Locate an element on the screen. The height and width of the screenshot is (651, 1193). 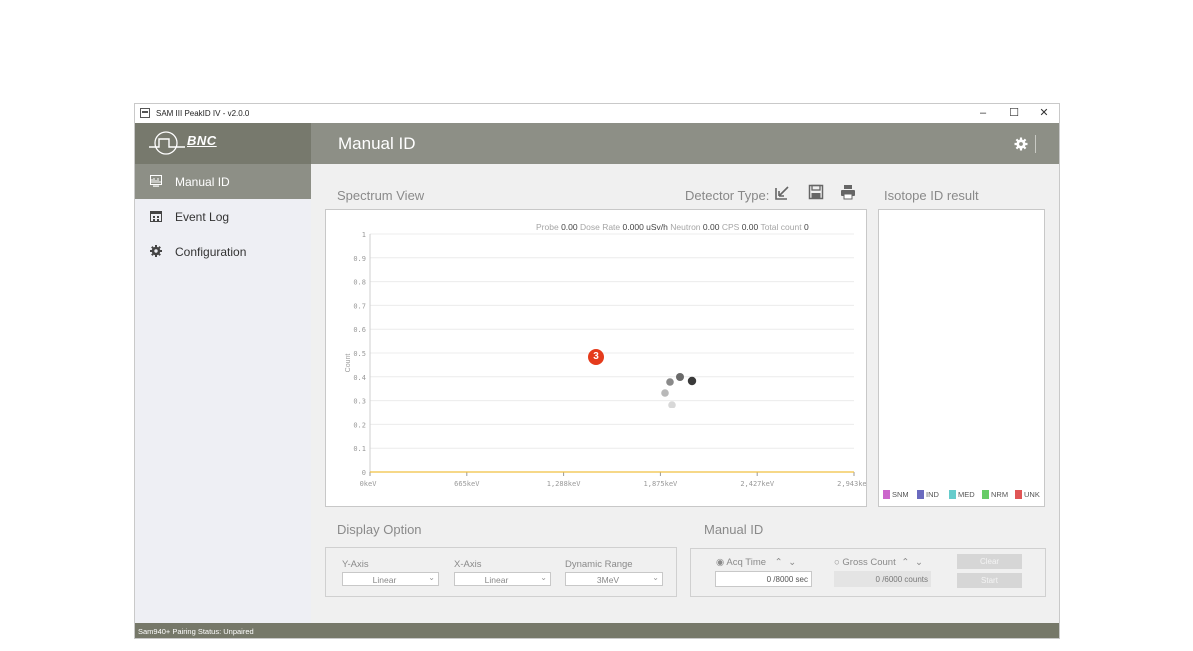
legend-ind: IND is located at coordinates (928, 494).